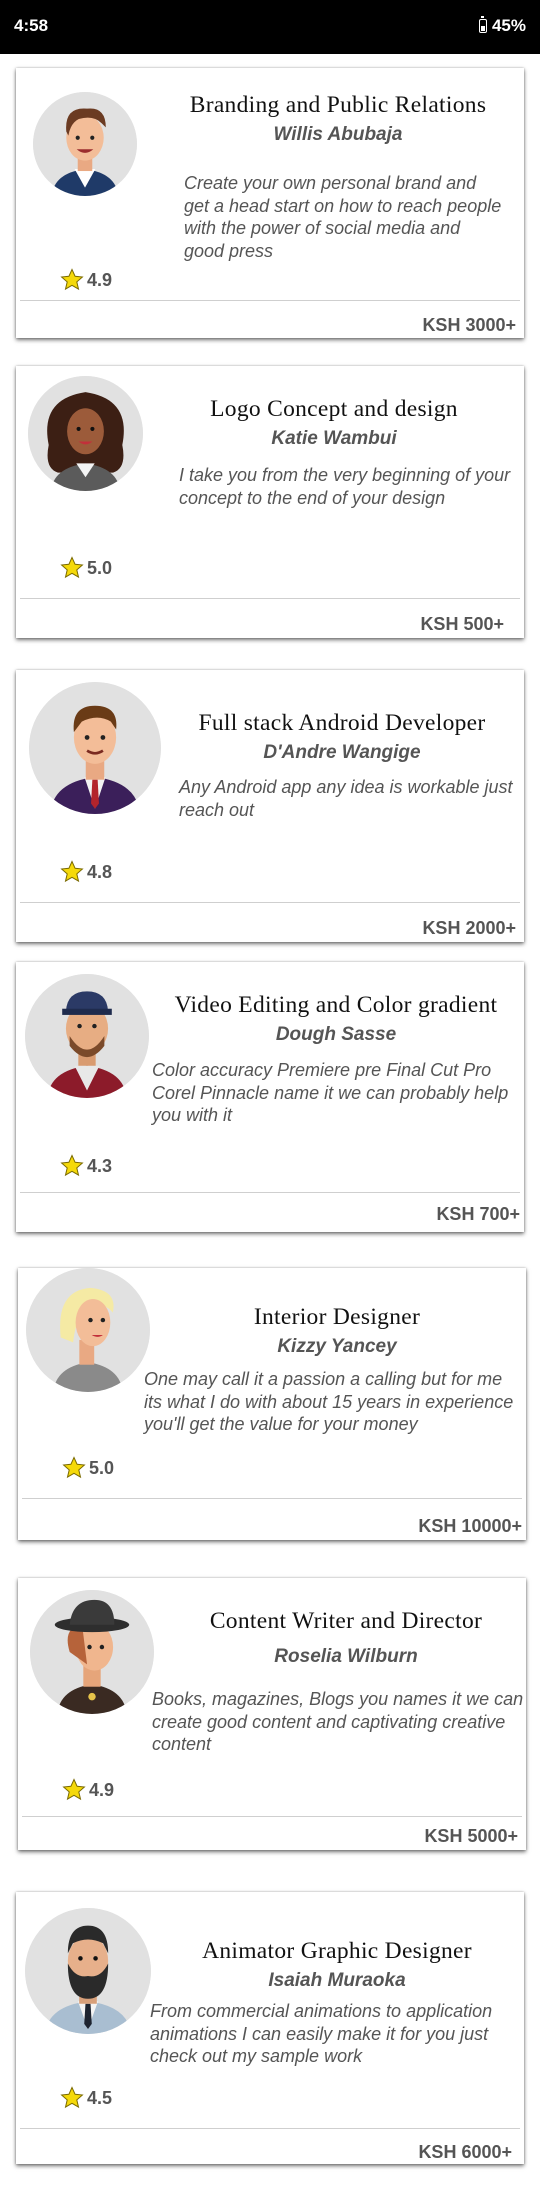 The image size is (540, 2207). Describe the element at coordinates (88, 1330) in the screenshot. I see `woman-blonde-avatar-icon` at that location.